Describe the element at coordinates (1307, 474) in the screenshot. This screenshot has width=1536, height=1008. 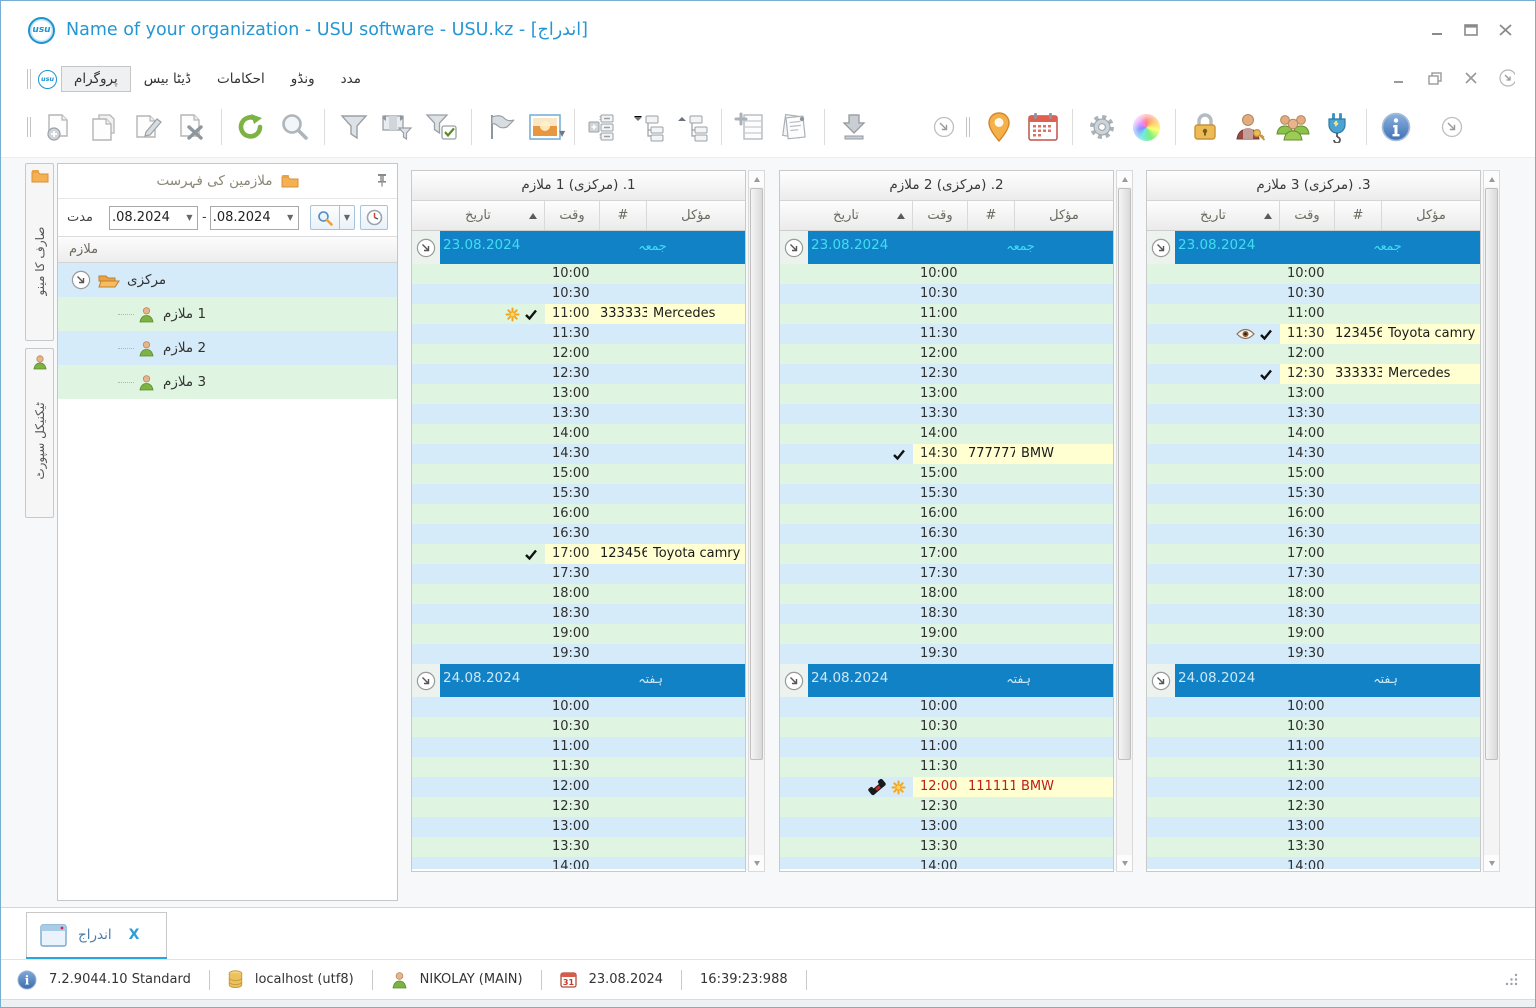
I see `time-cell: 15:00` at that location.